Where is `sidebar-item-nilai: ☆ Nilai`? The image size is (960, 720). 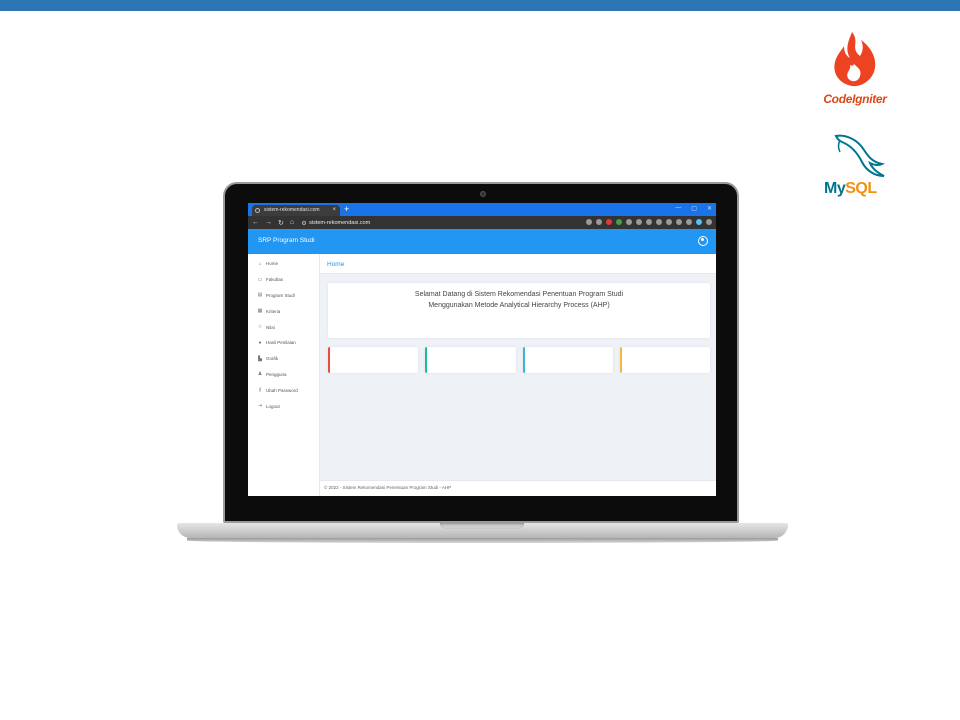 sidebar-item-nilai: ☆ Nilai is located at coordinates (283, 327).